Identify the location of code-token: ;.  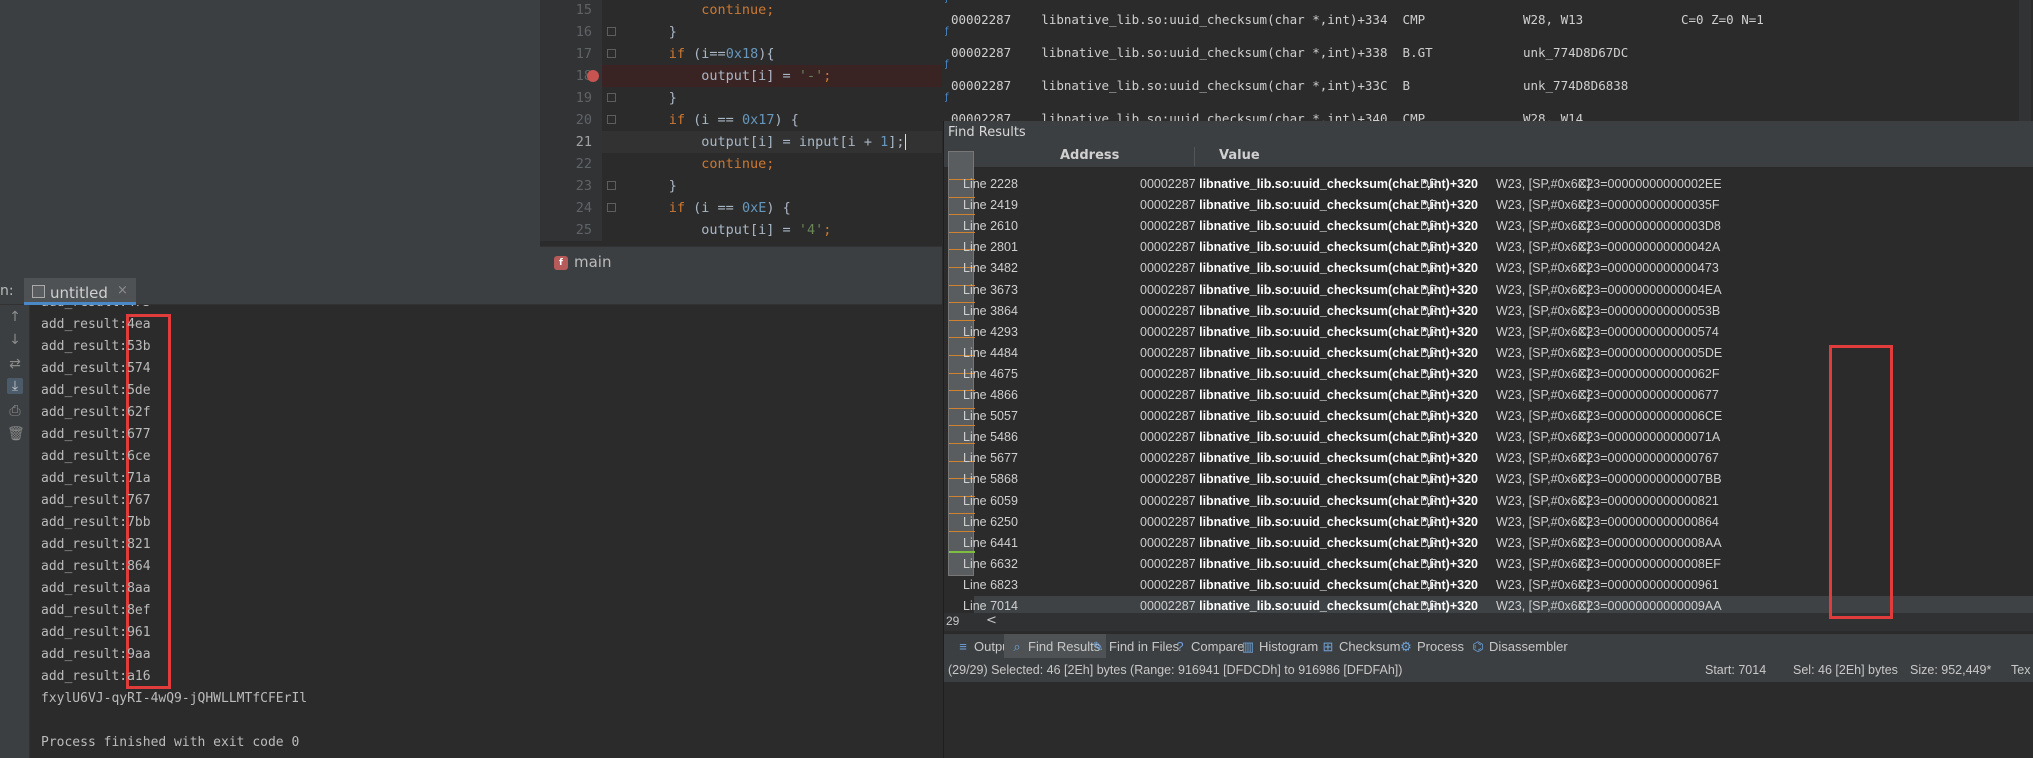
(827, 76).